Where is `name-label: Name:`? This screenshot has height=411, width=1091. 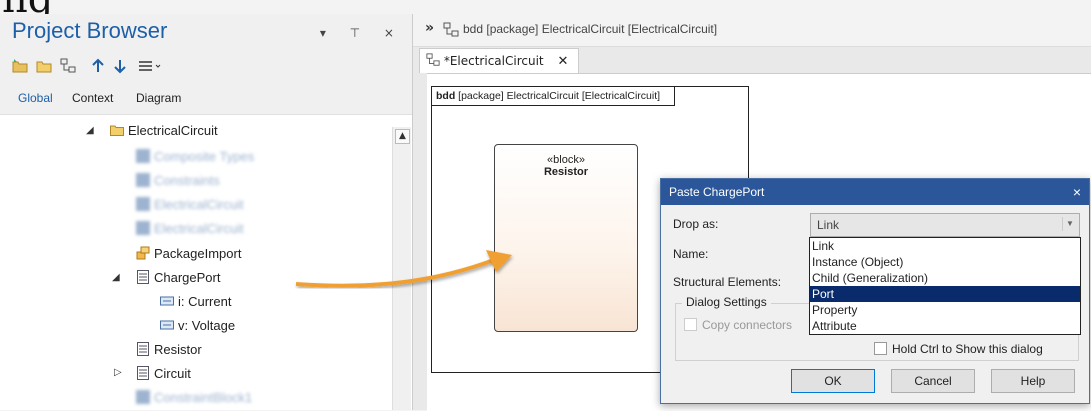 name-label: Name: is located at coordinates (691, 254).